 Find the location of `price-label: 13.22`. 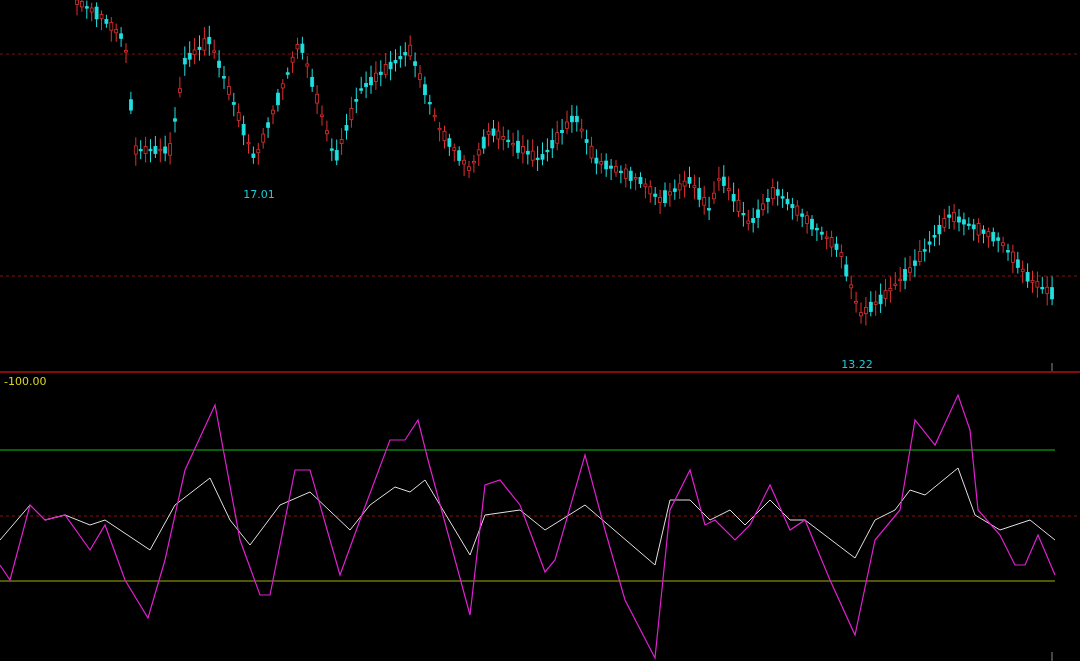

price-label: 13.22 is located at coordinates (857, 364).